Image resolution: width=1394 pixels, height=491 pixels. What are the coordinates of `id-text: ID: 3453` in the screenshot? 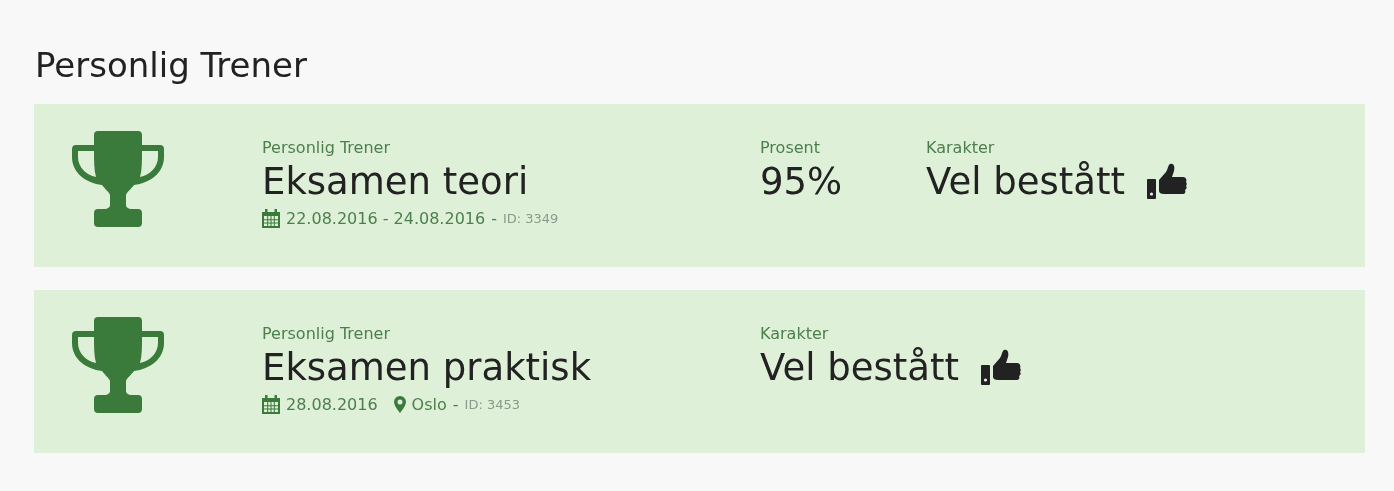 It's located at (492, 404).